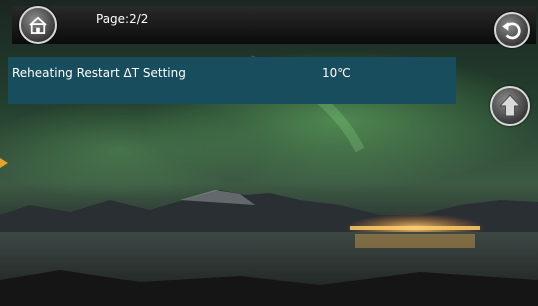 This screenshot has height=306, width=538. I want to click on setting-row-reheating-restart: Reheating Restart ΔT Setting 10℃, so click(232, 80).